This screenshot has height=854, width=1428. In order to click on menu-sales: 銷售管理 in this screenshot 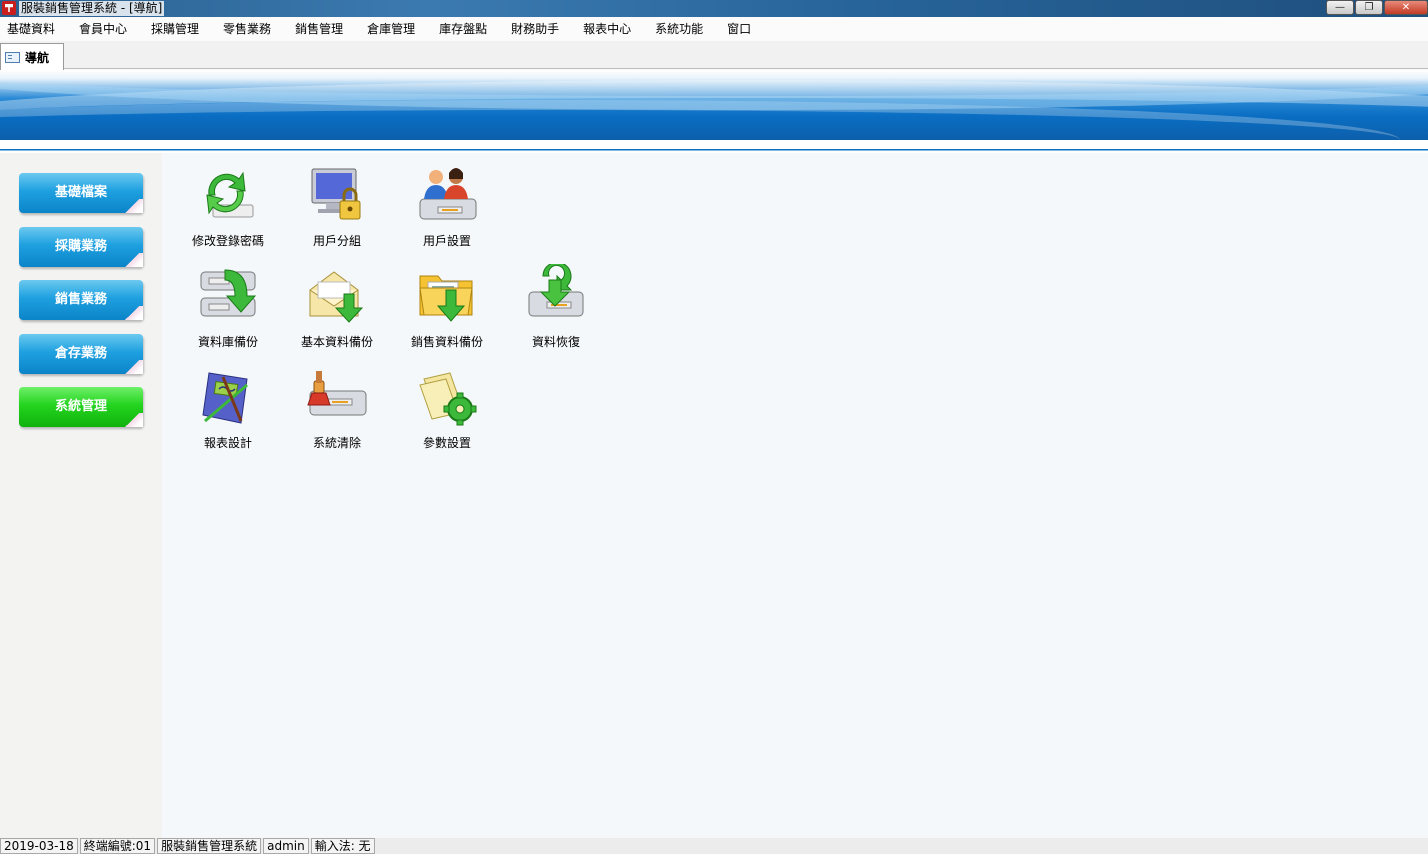, I will do `click(319, 29)`.